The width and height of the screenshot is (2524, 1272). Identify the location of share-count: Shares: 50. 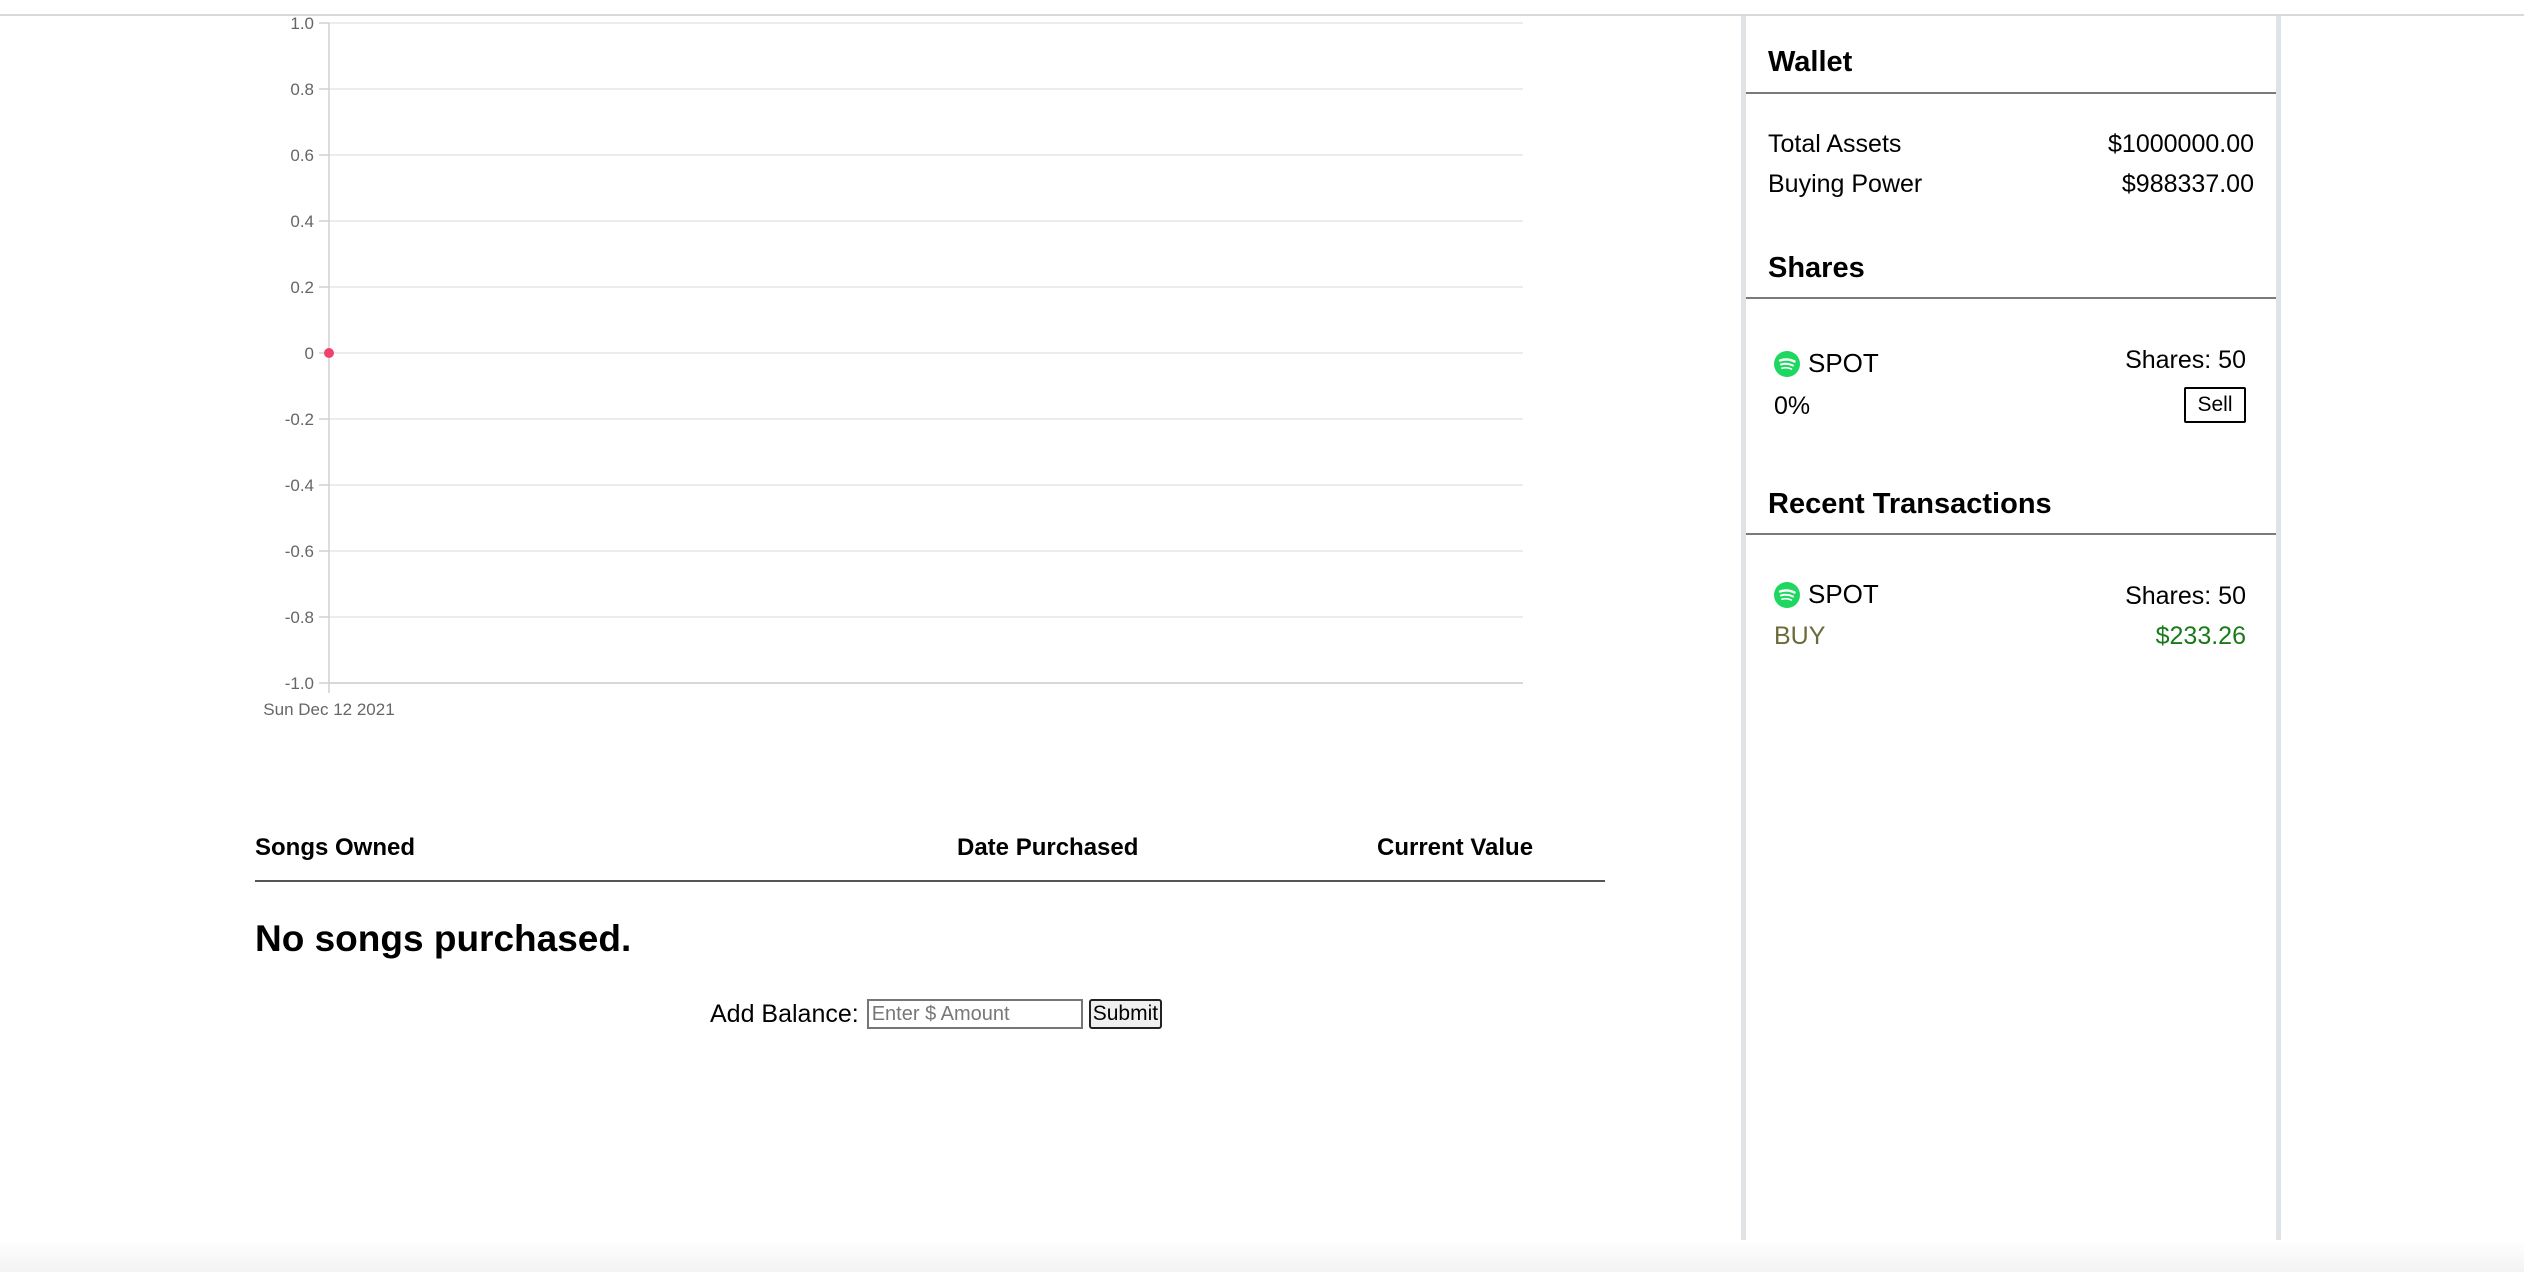
(2185, 360).